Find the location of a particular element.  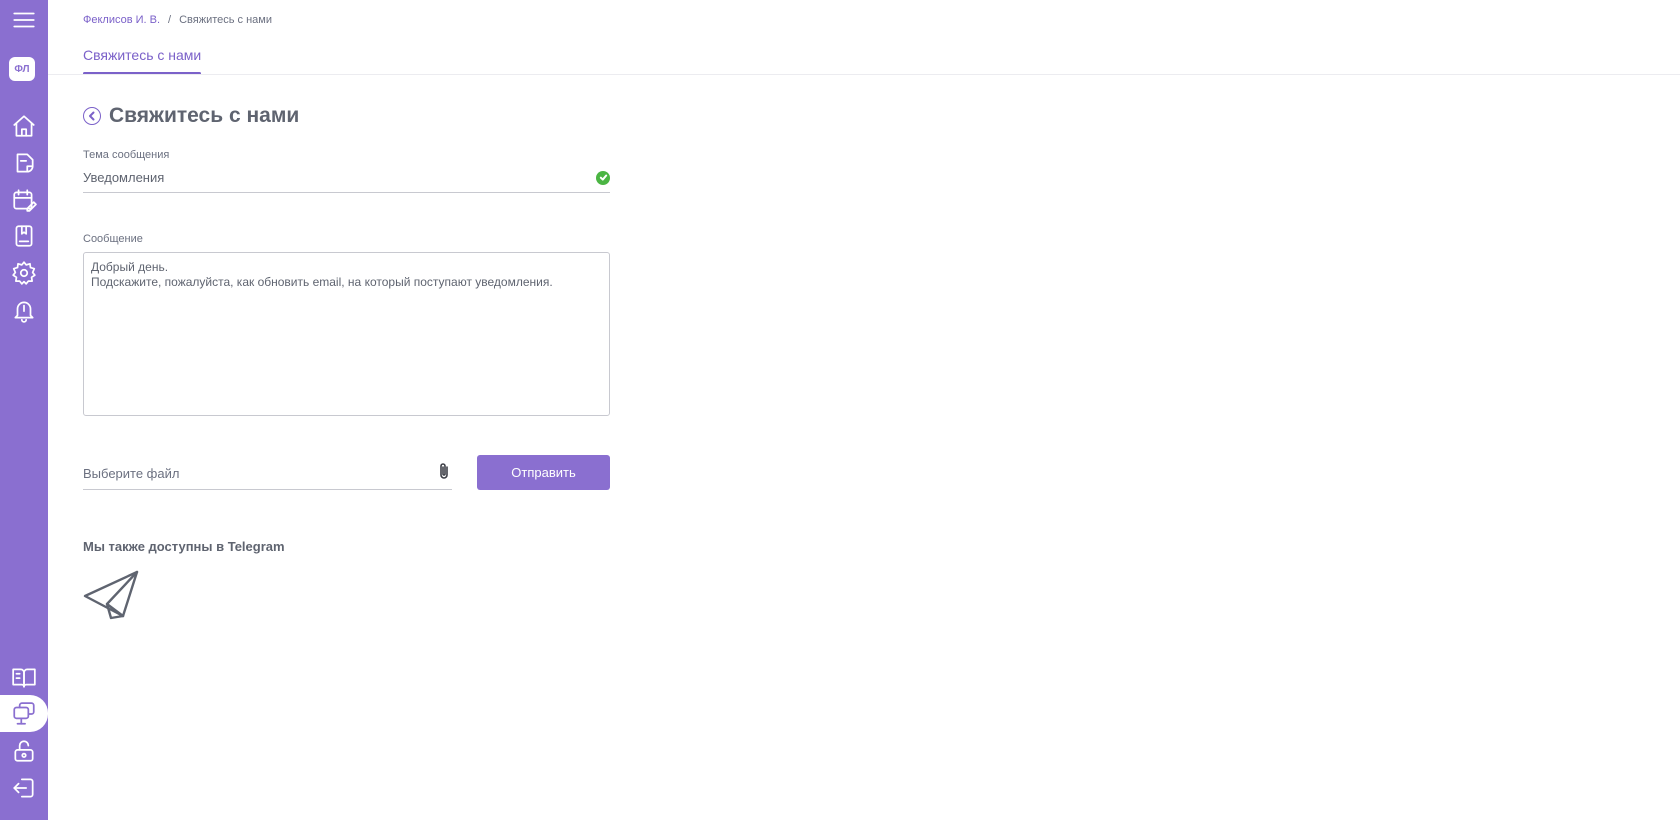

support-chat-icon is located at coordinates (24, 713).